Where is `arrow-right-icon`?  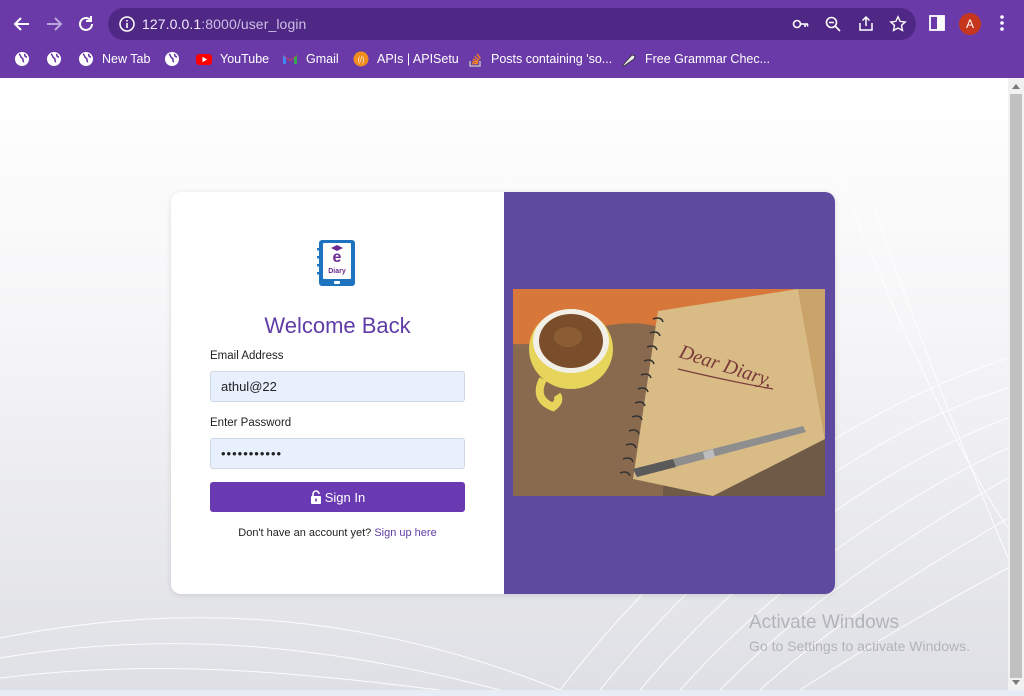 arrow-right-icon is located at coordinates (55, 24).